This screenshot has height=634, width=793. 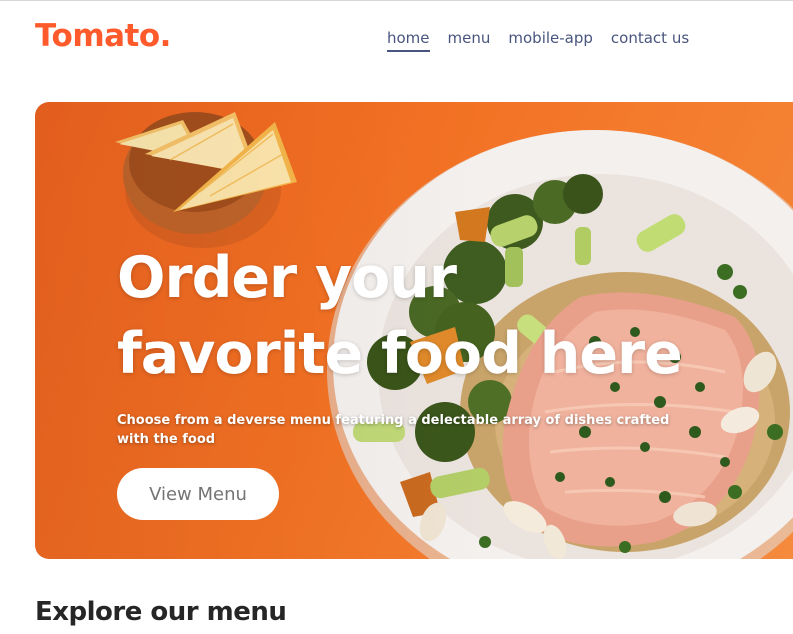 I want to click on nav-link-mobile-app: mobile-app, so click(x=550, y=40).